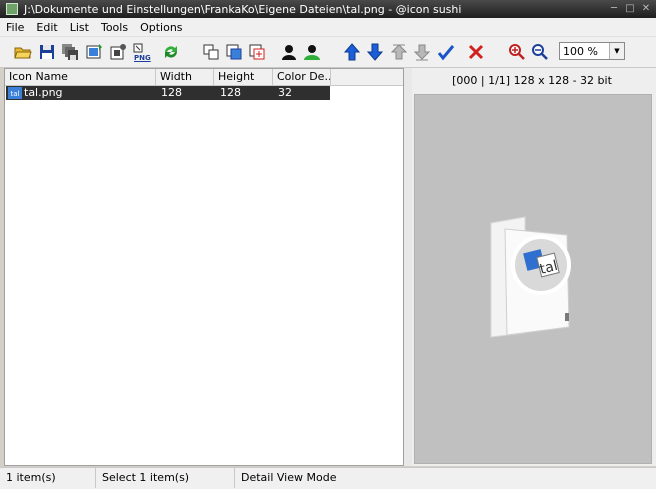 The height and width of the screenshot is (489, 656). Describe the element at coordinates (616, 51) in the screenshot. I see `chevron-down-icon: ▼` at that location.